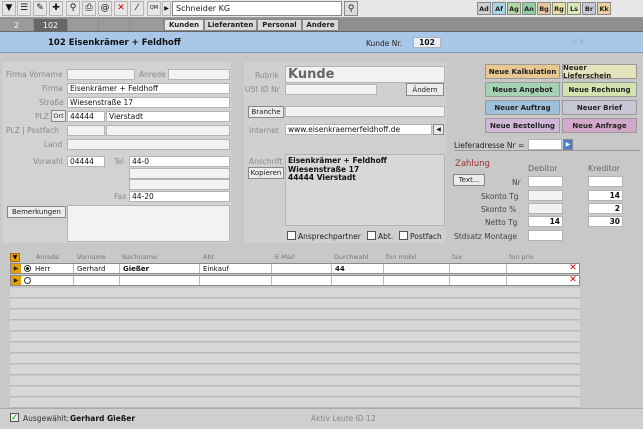 This screenshot has height=429, width=643. What do you see at coordinates (24, 8) in the screenshot?
I see `hamburger-icon: ☰` at bounding box center [24, 8].